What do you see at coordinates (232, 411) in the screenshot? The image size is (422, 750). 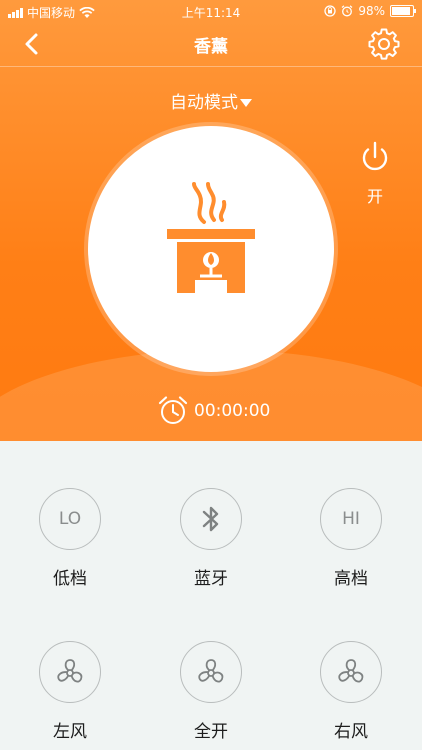 I see `timer-value: 00:00:00` at bounding box center [232, 411].